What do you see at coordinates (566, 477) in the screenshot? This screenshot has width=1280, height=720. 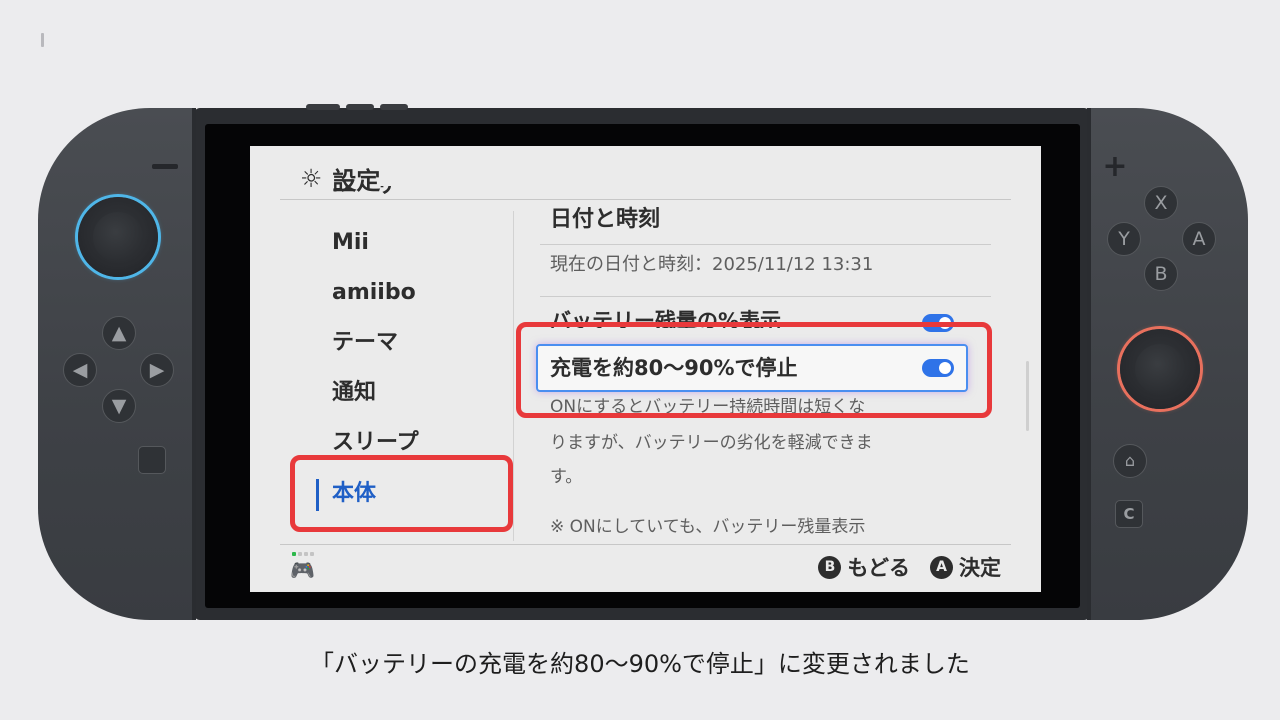 I see `charge-limit-description-line3: す。` at bounding box center [566, 477].